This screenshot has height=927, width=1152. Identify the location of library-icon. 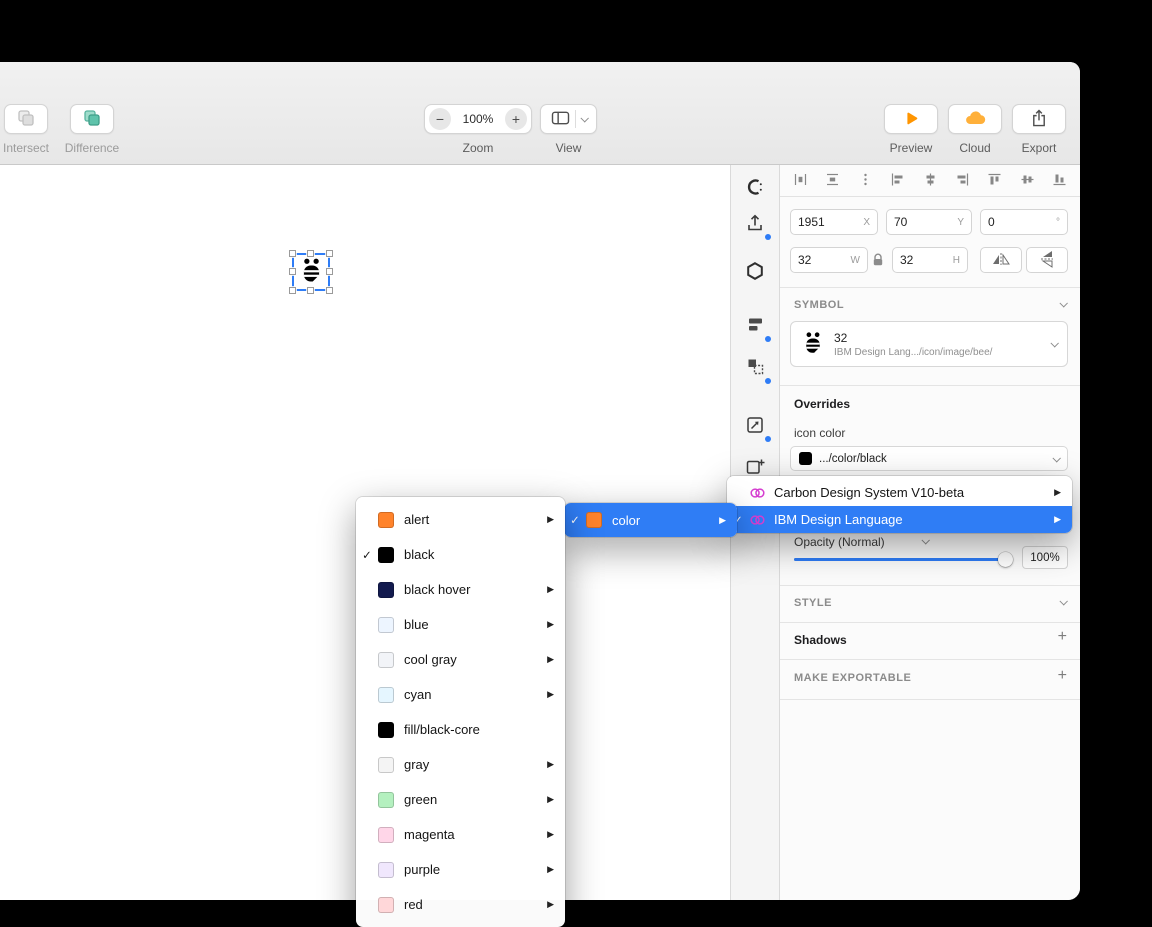
(758, 493).